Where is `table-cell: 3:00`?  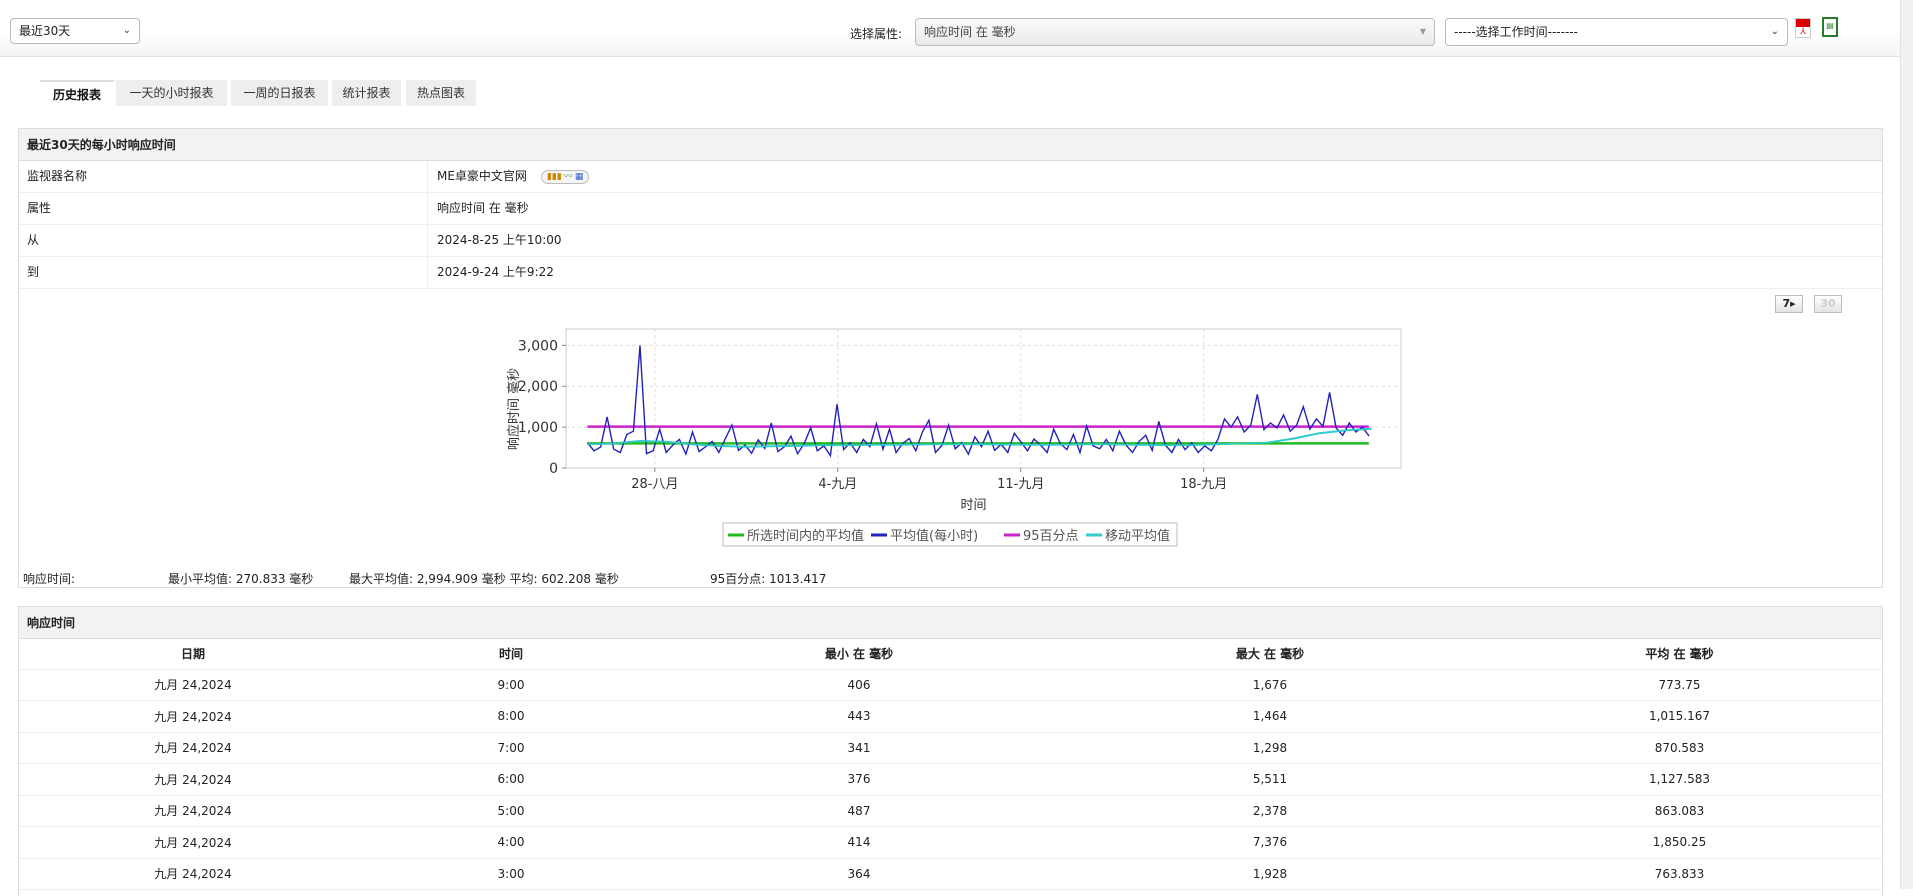 table-cell: 3:00 is located at coordinates (511, 874).